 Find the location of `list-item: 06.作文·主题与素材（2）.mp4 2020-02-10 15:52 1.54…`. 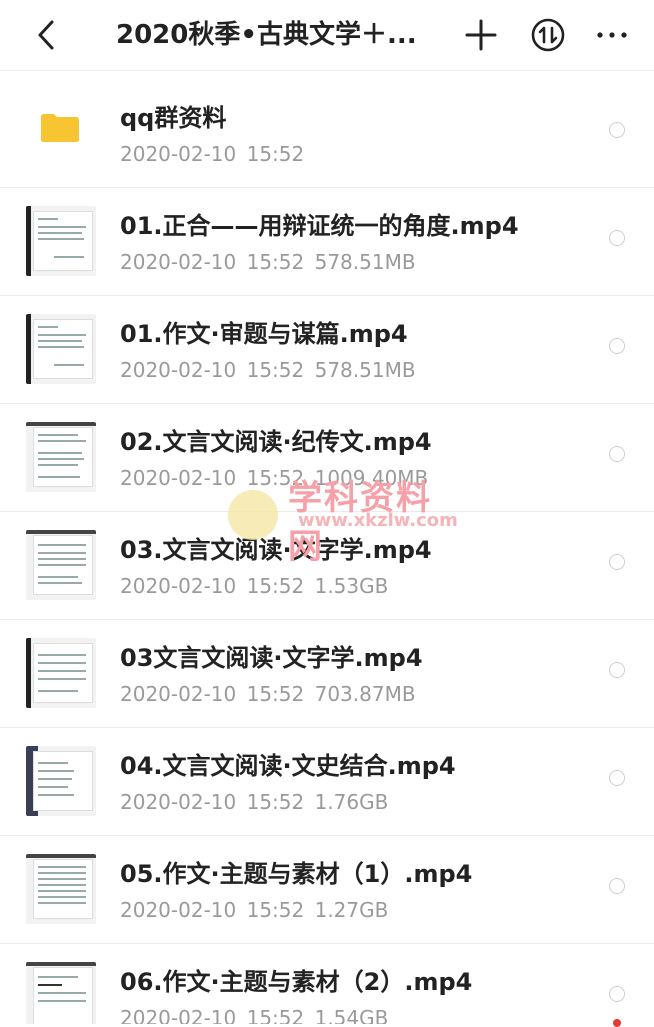

list-item: 06.作文·主题与素材（2）.mp4 2020-02-10 15:52 1.54… is located at coordinates (327, 984).